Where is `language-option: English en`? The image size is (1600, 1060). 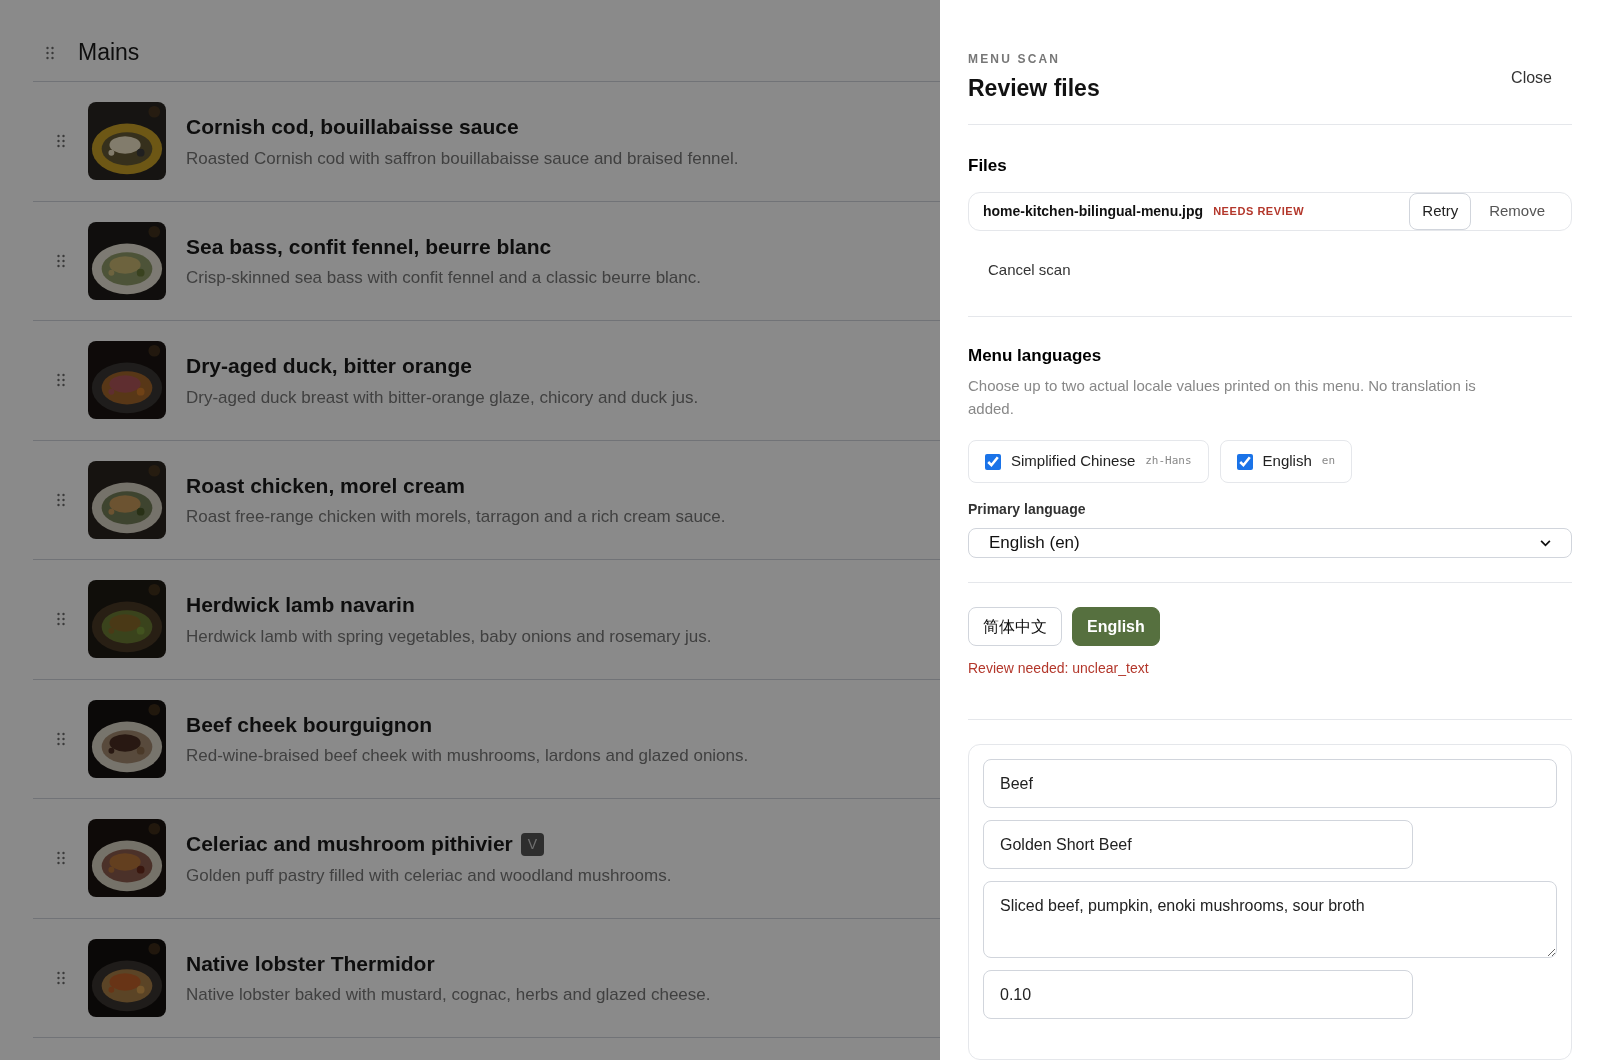
language-option: English en is located at coordinates (1286, 461).